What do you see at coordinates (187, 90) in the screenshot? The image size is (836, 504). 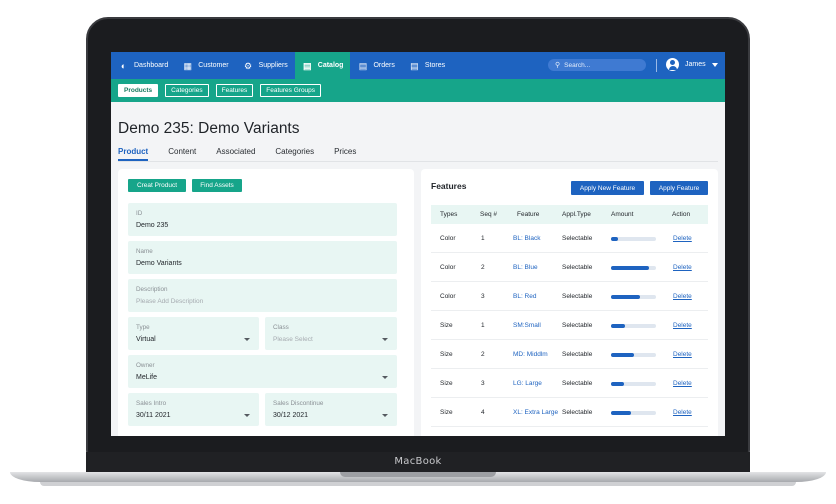 I see `subnav-categories: Categories` at bounding box center [187, 90].